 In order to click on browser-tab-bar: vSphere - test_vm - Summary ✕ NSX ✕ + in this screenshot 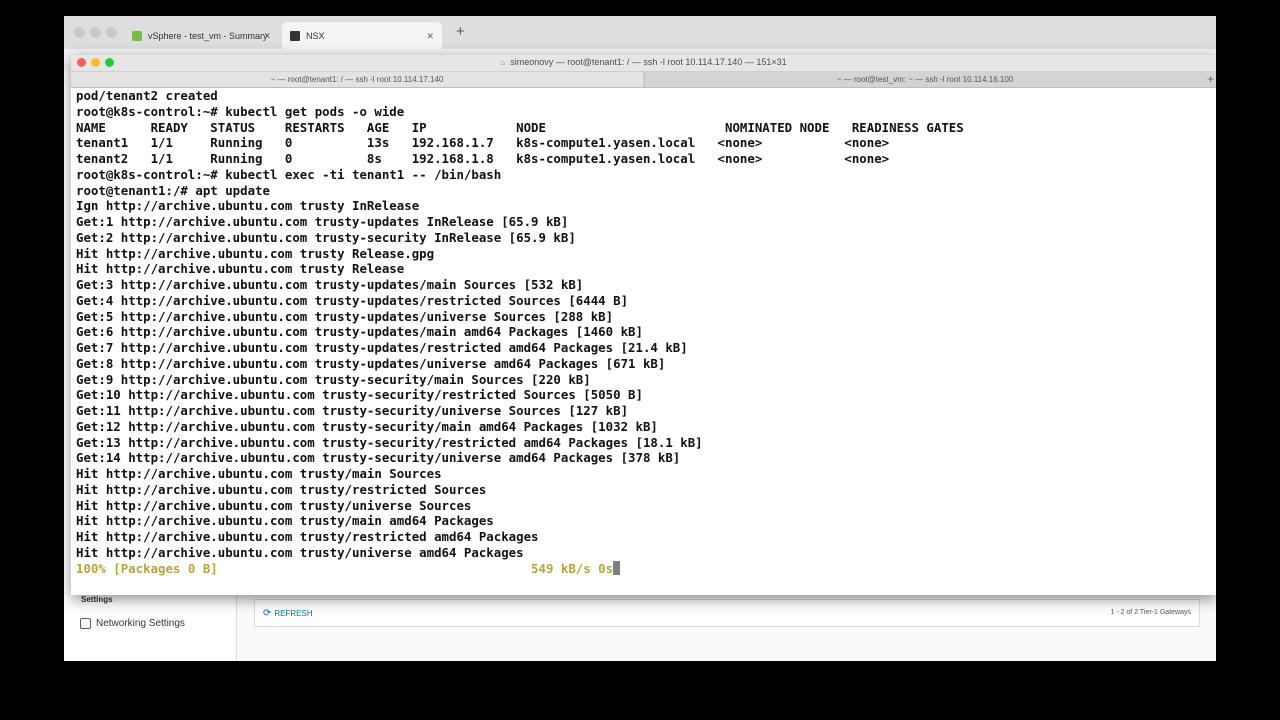, I will do `click(640, 32)`.